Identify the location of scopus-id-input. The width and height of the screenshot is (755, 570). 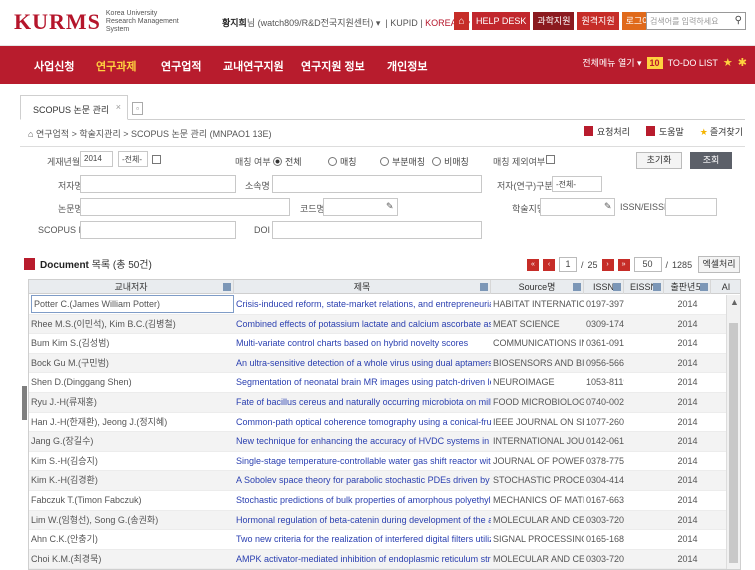
(158, 230).